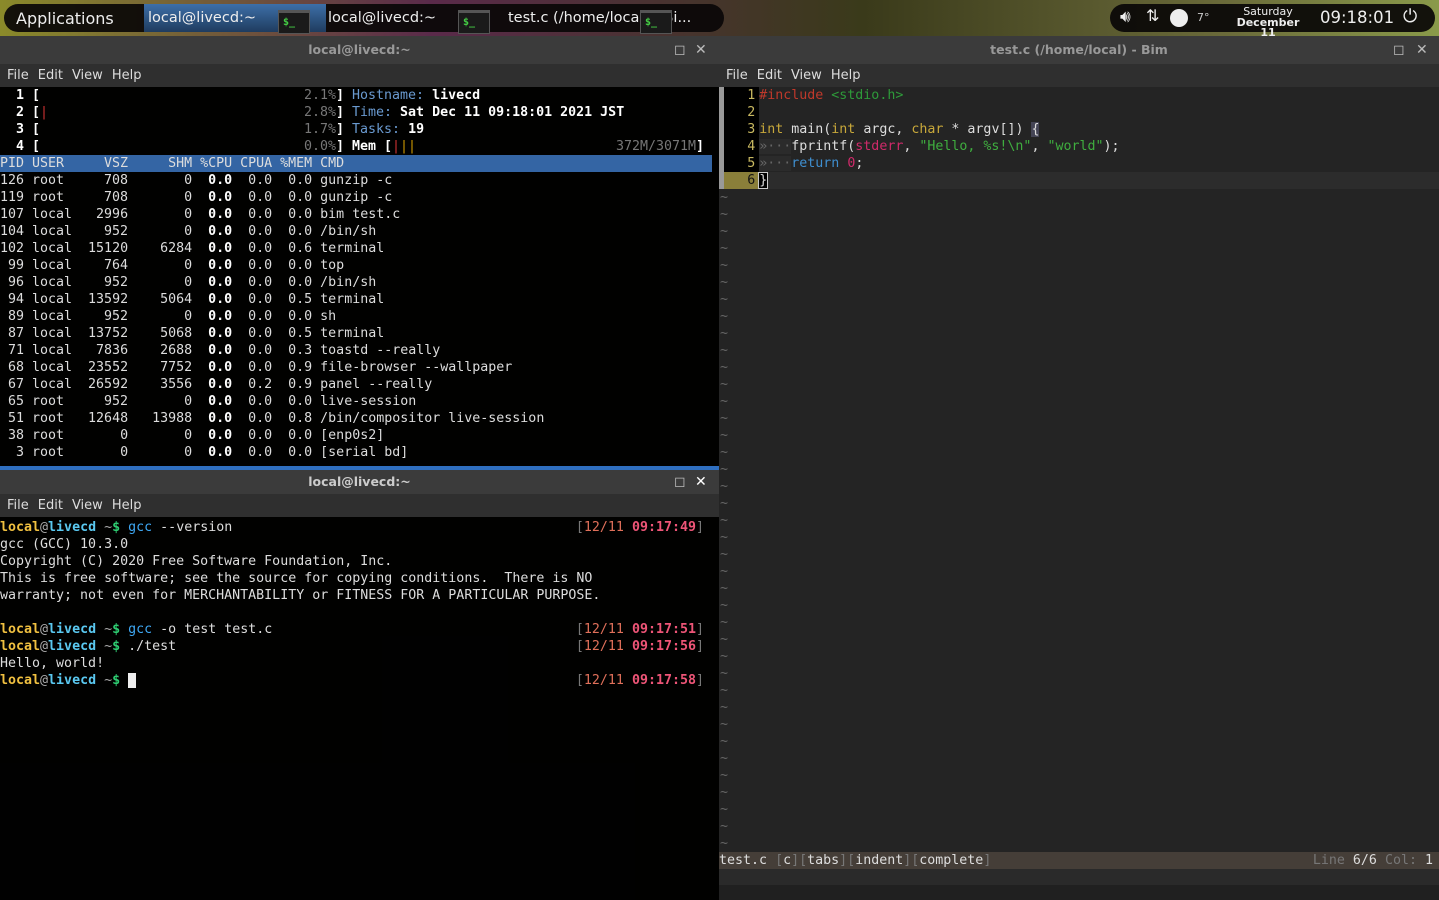  I want to click on date: December 11, so click(1268, 27).